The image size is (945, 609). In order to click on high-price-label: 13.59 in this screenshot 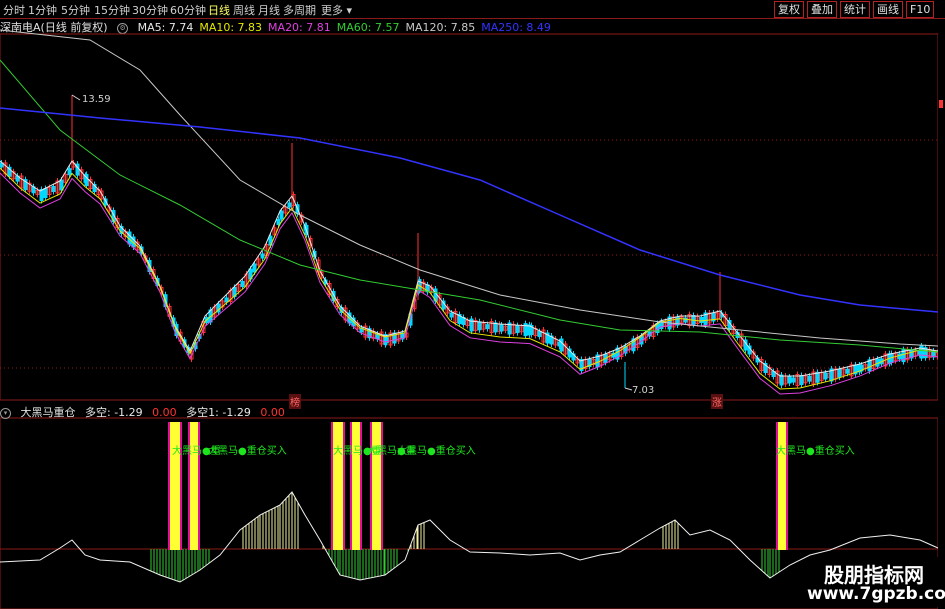, I will do `click(96, 99)`.